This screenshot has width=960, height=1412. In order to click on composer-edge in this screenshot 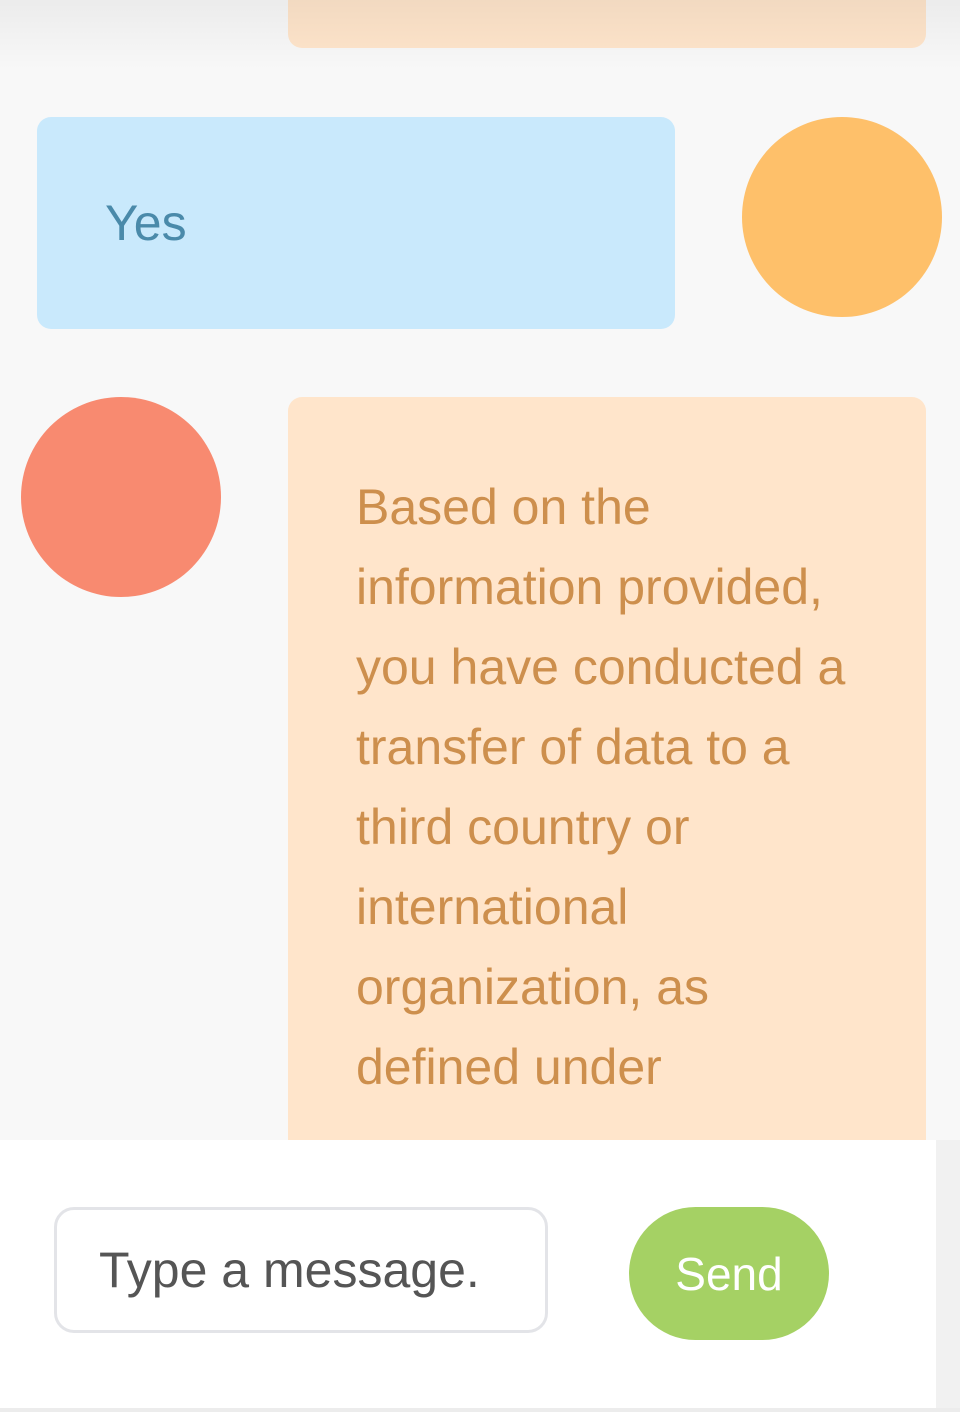, I will do `click(948, 1276)`.